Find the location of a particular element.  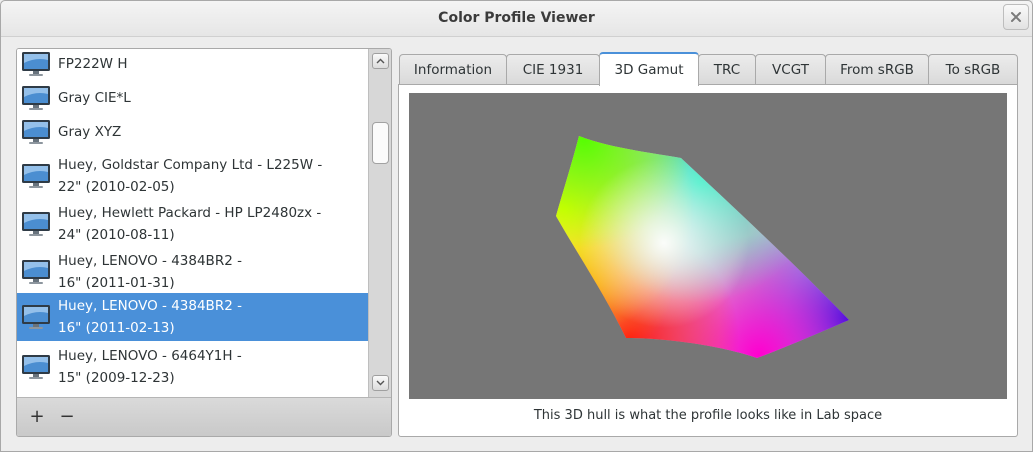

list-scrollbar is located at coordinates (379, 223).